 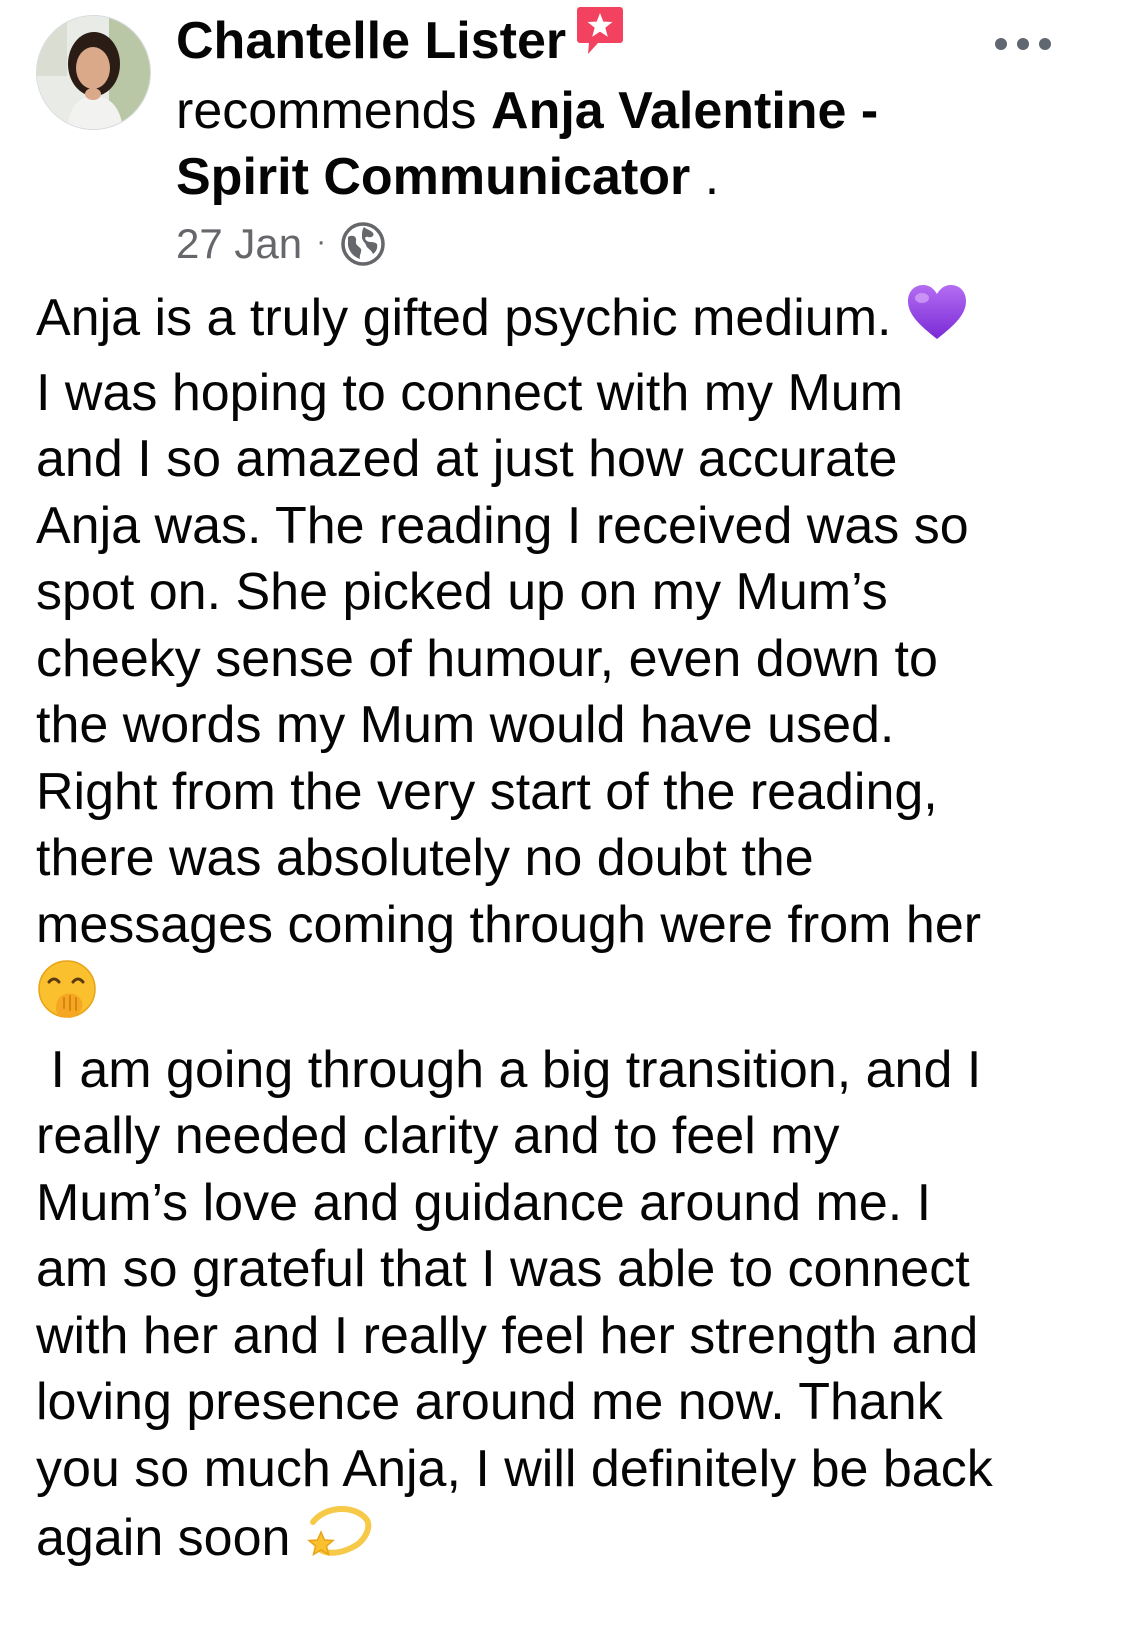 I want to click on body-line: cheeky sense of humour, even down to, so click(x=487, y=658).